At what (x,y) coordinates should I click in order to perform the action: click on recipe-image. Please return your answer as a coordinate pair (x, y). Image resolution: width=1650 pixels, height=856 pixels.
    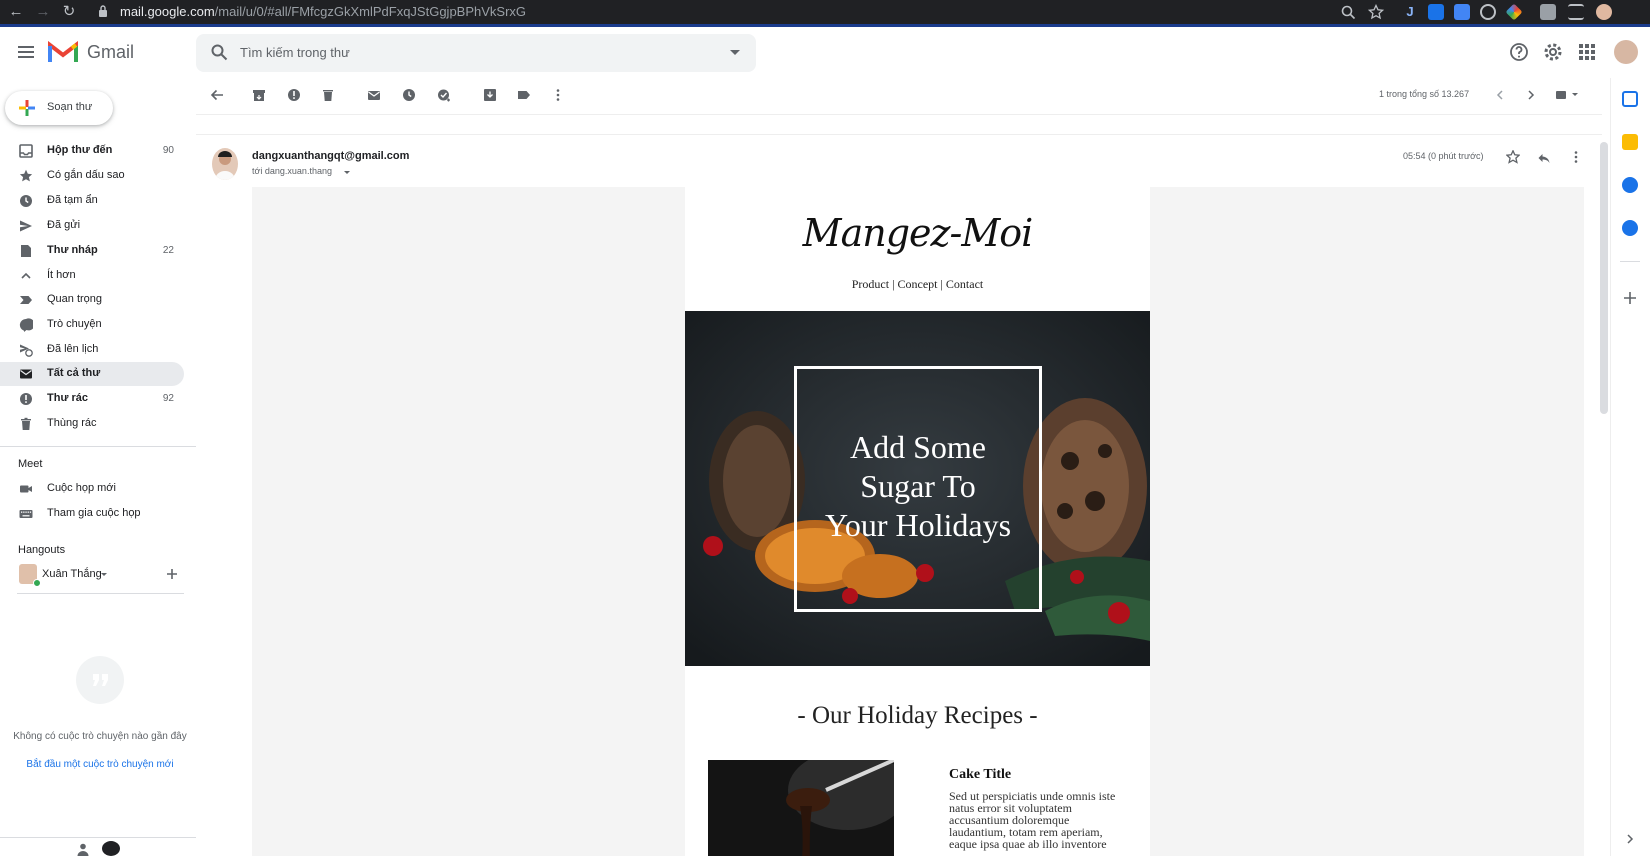
    Looking at the image, I should click on (801, 808).